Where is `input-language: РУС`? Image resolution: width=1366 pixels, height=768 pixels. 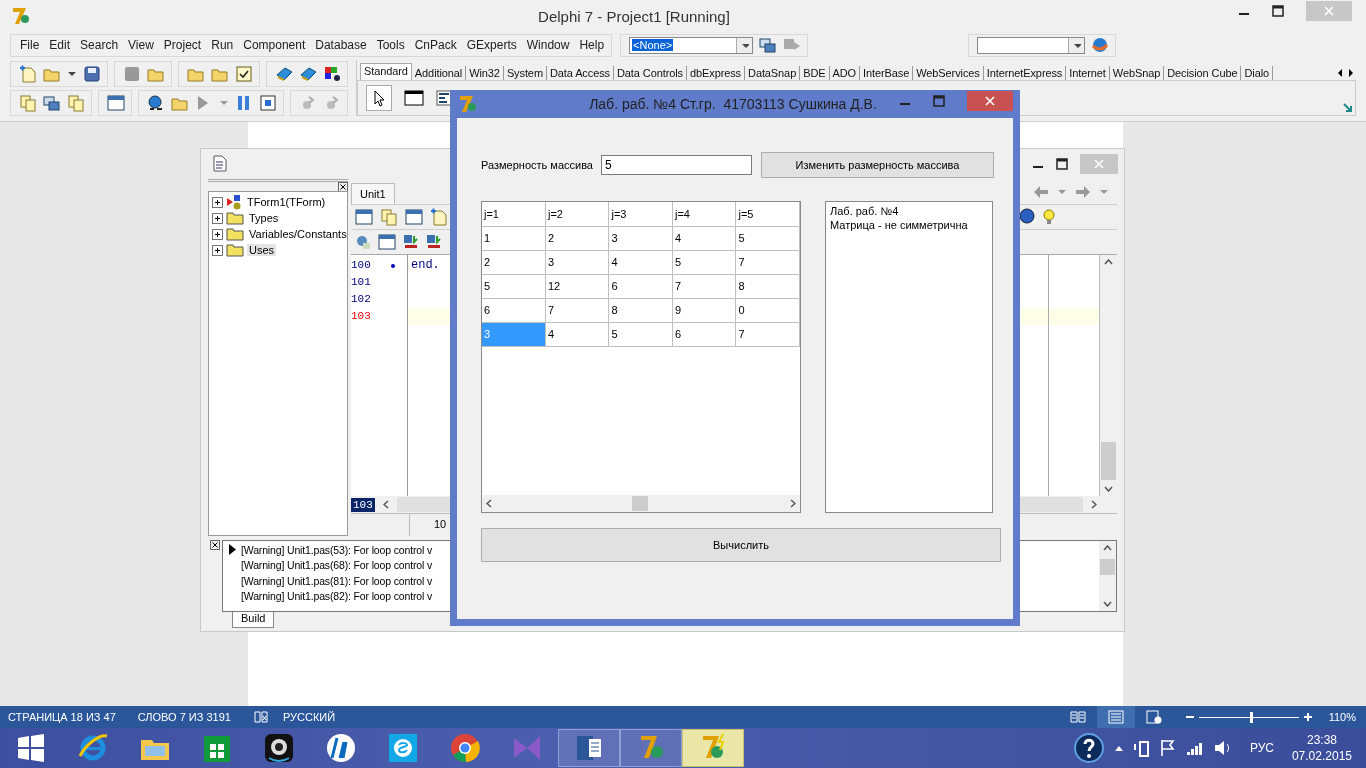 input-language: РУС is located at coordinates (1261, 748).